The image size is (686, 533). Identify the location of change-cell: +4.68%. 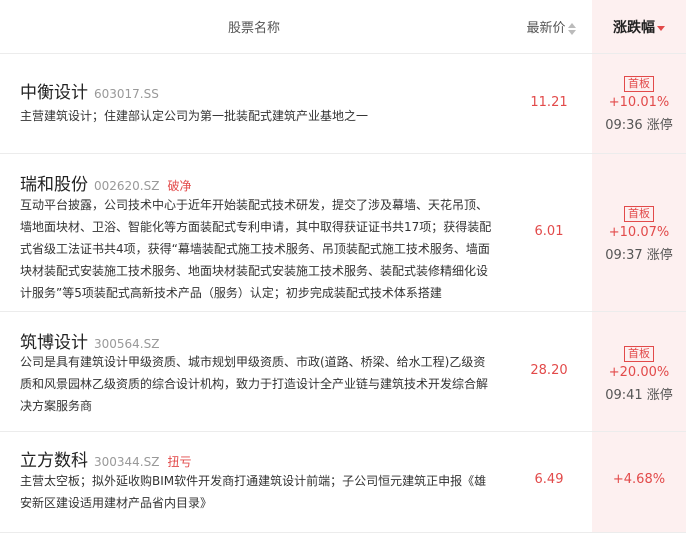
(639, 479).